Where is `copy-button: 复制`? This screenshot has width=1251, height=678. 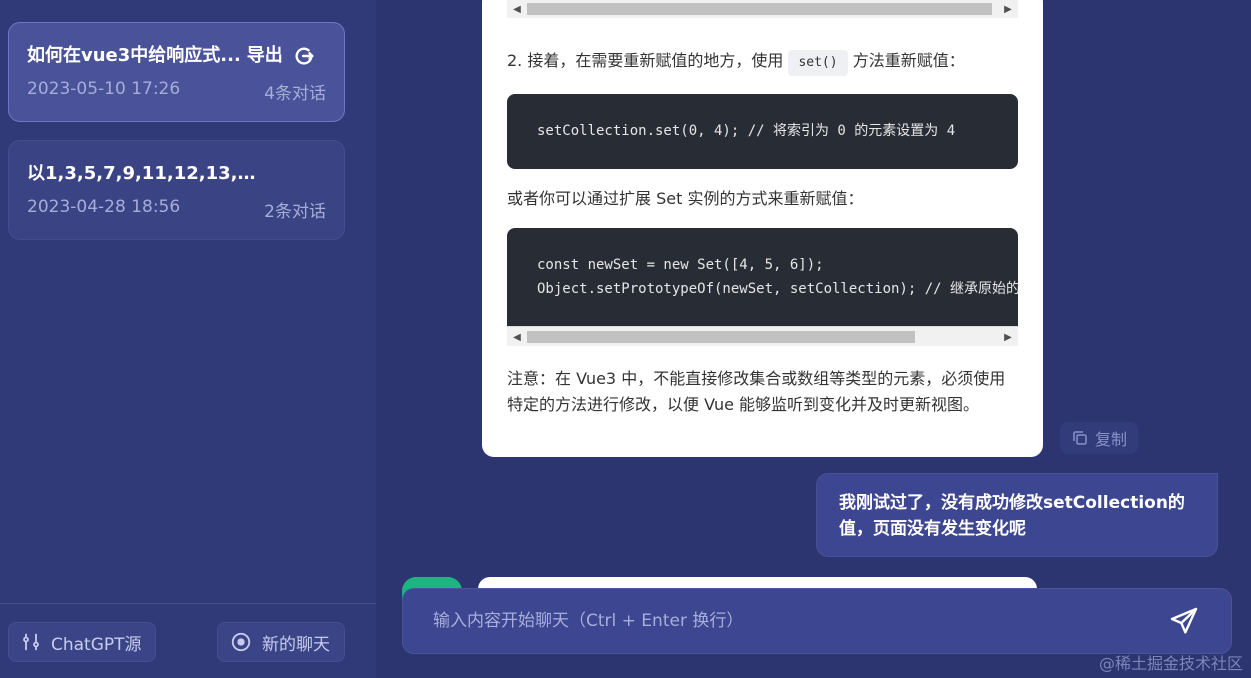
copy-button: 复制 is located at coordinates (1099, 438).